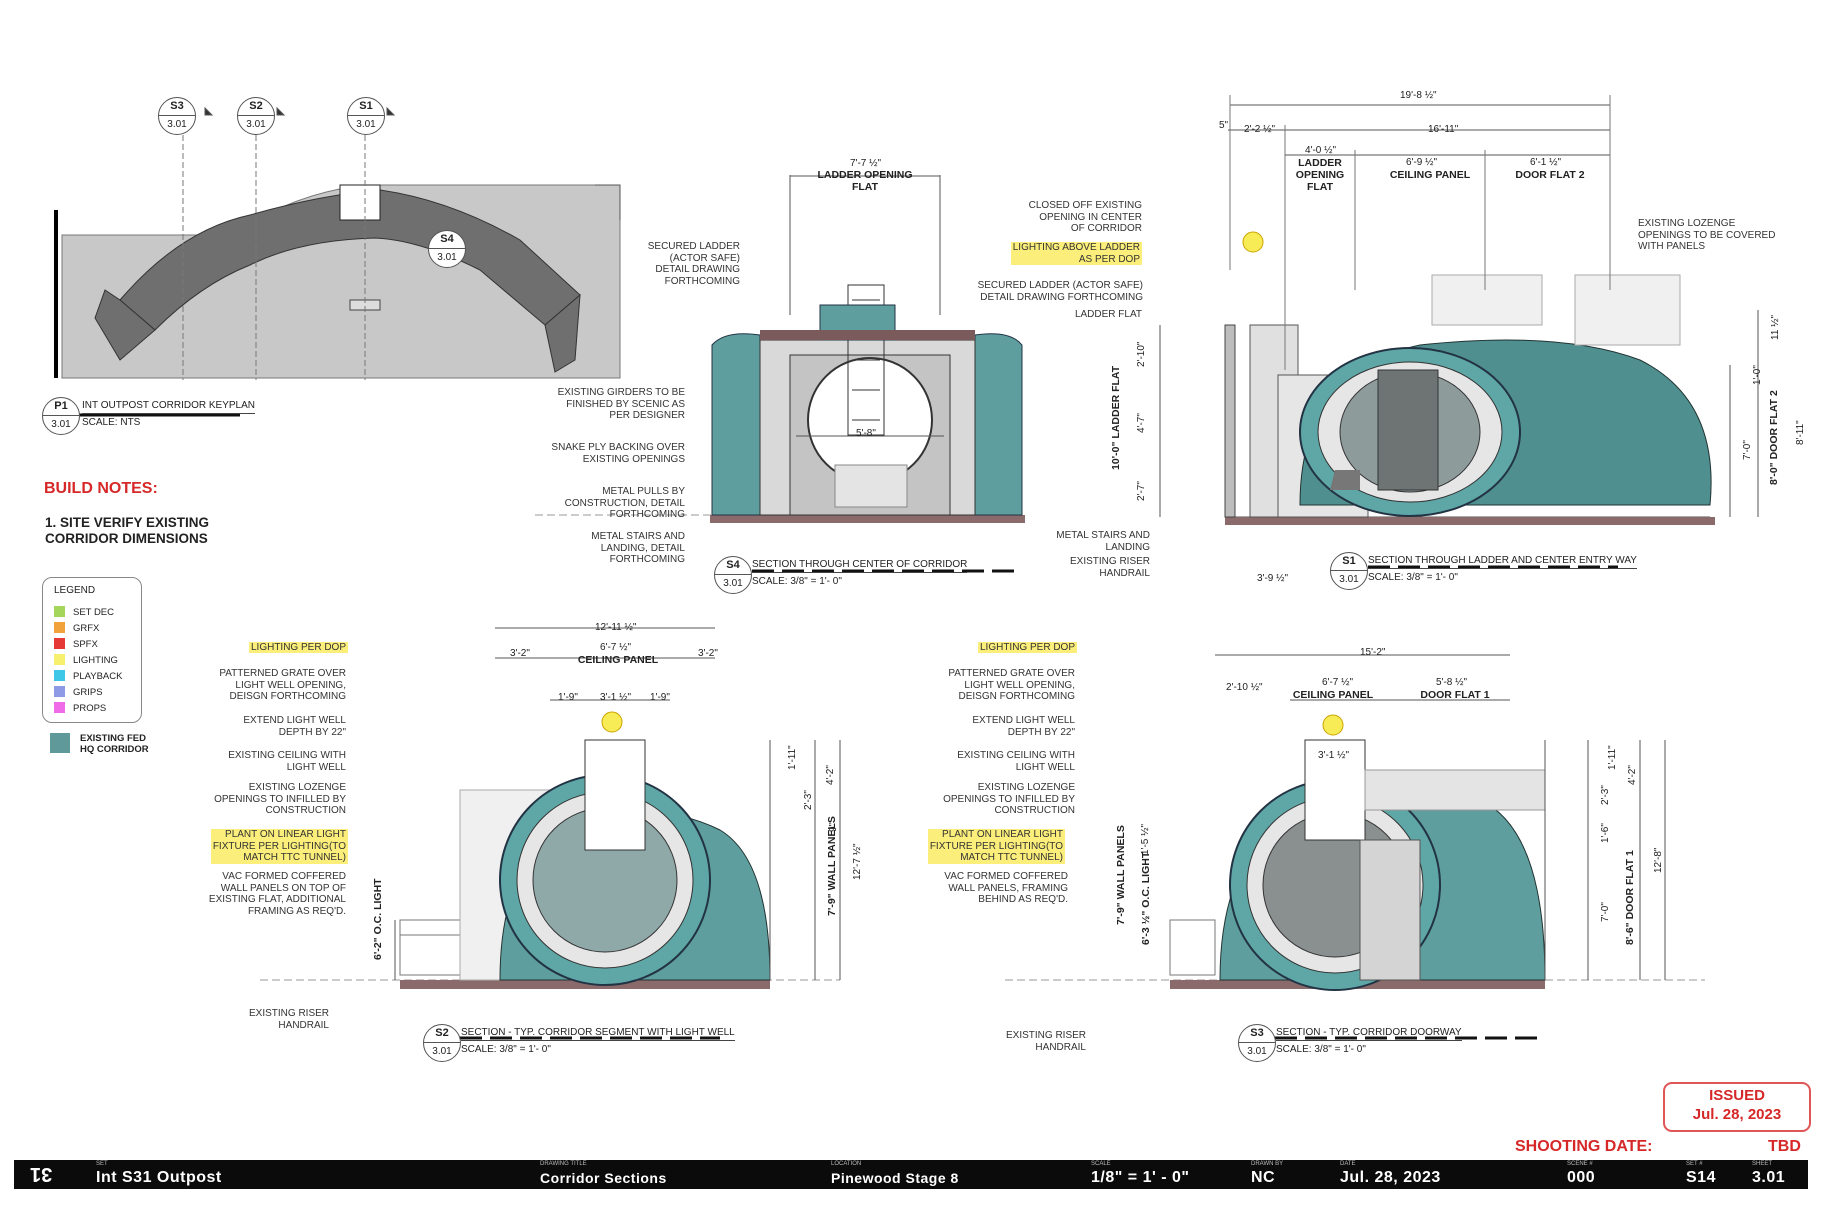 This screenshot has width=1822, height=1216. Describe the element at coordinates (1320, 175) in the screenshot. I see `s1-label-ladder: LADDER OPENING FLAT` at that location.